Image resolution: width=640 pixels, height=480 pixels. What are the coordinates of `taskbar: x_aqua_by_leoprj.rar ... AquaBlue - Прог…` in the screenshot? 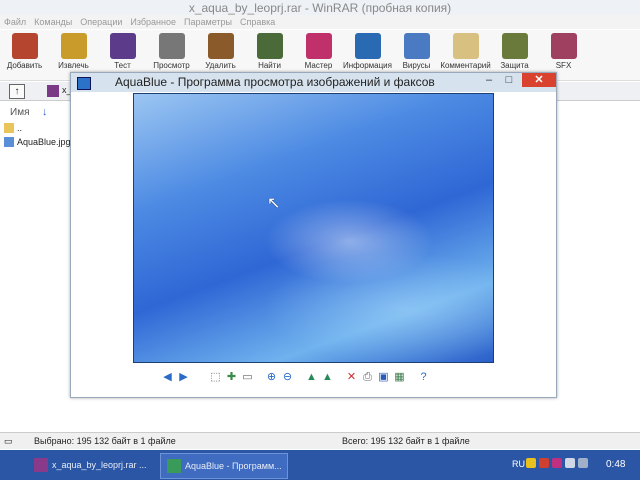 It's located at (320, 465).